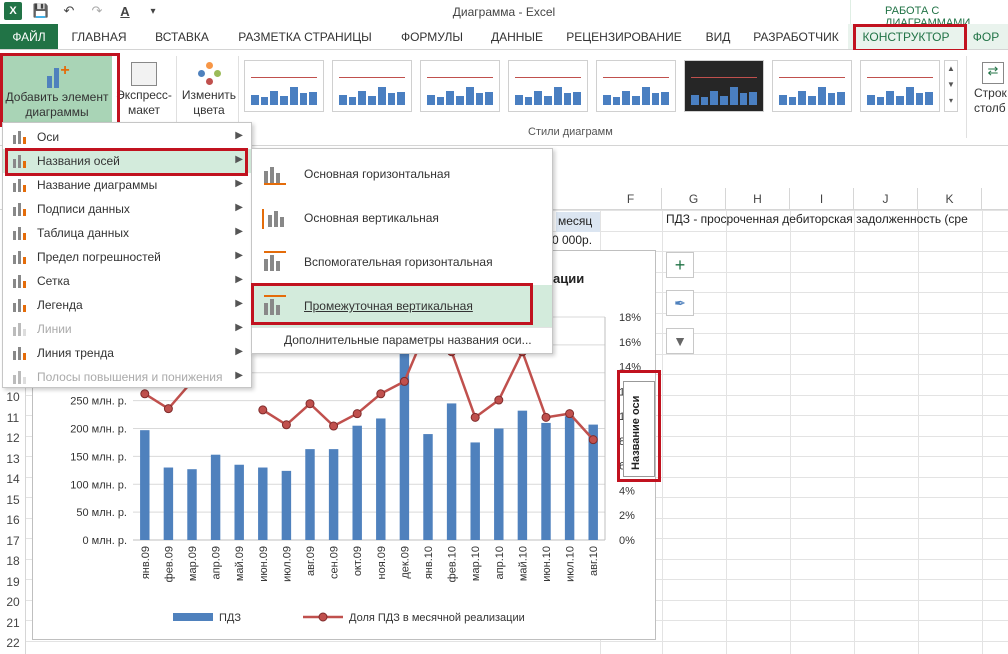 The height and width of the screenshot is (654, 1008). What do you see at coordinates (230, 618) in the screenshot?
I see `legend-label-bar: ПДЗ` at bounding box center [230, 618].